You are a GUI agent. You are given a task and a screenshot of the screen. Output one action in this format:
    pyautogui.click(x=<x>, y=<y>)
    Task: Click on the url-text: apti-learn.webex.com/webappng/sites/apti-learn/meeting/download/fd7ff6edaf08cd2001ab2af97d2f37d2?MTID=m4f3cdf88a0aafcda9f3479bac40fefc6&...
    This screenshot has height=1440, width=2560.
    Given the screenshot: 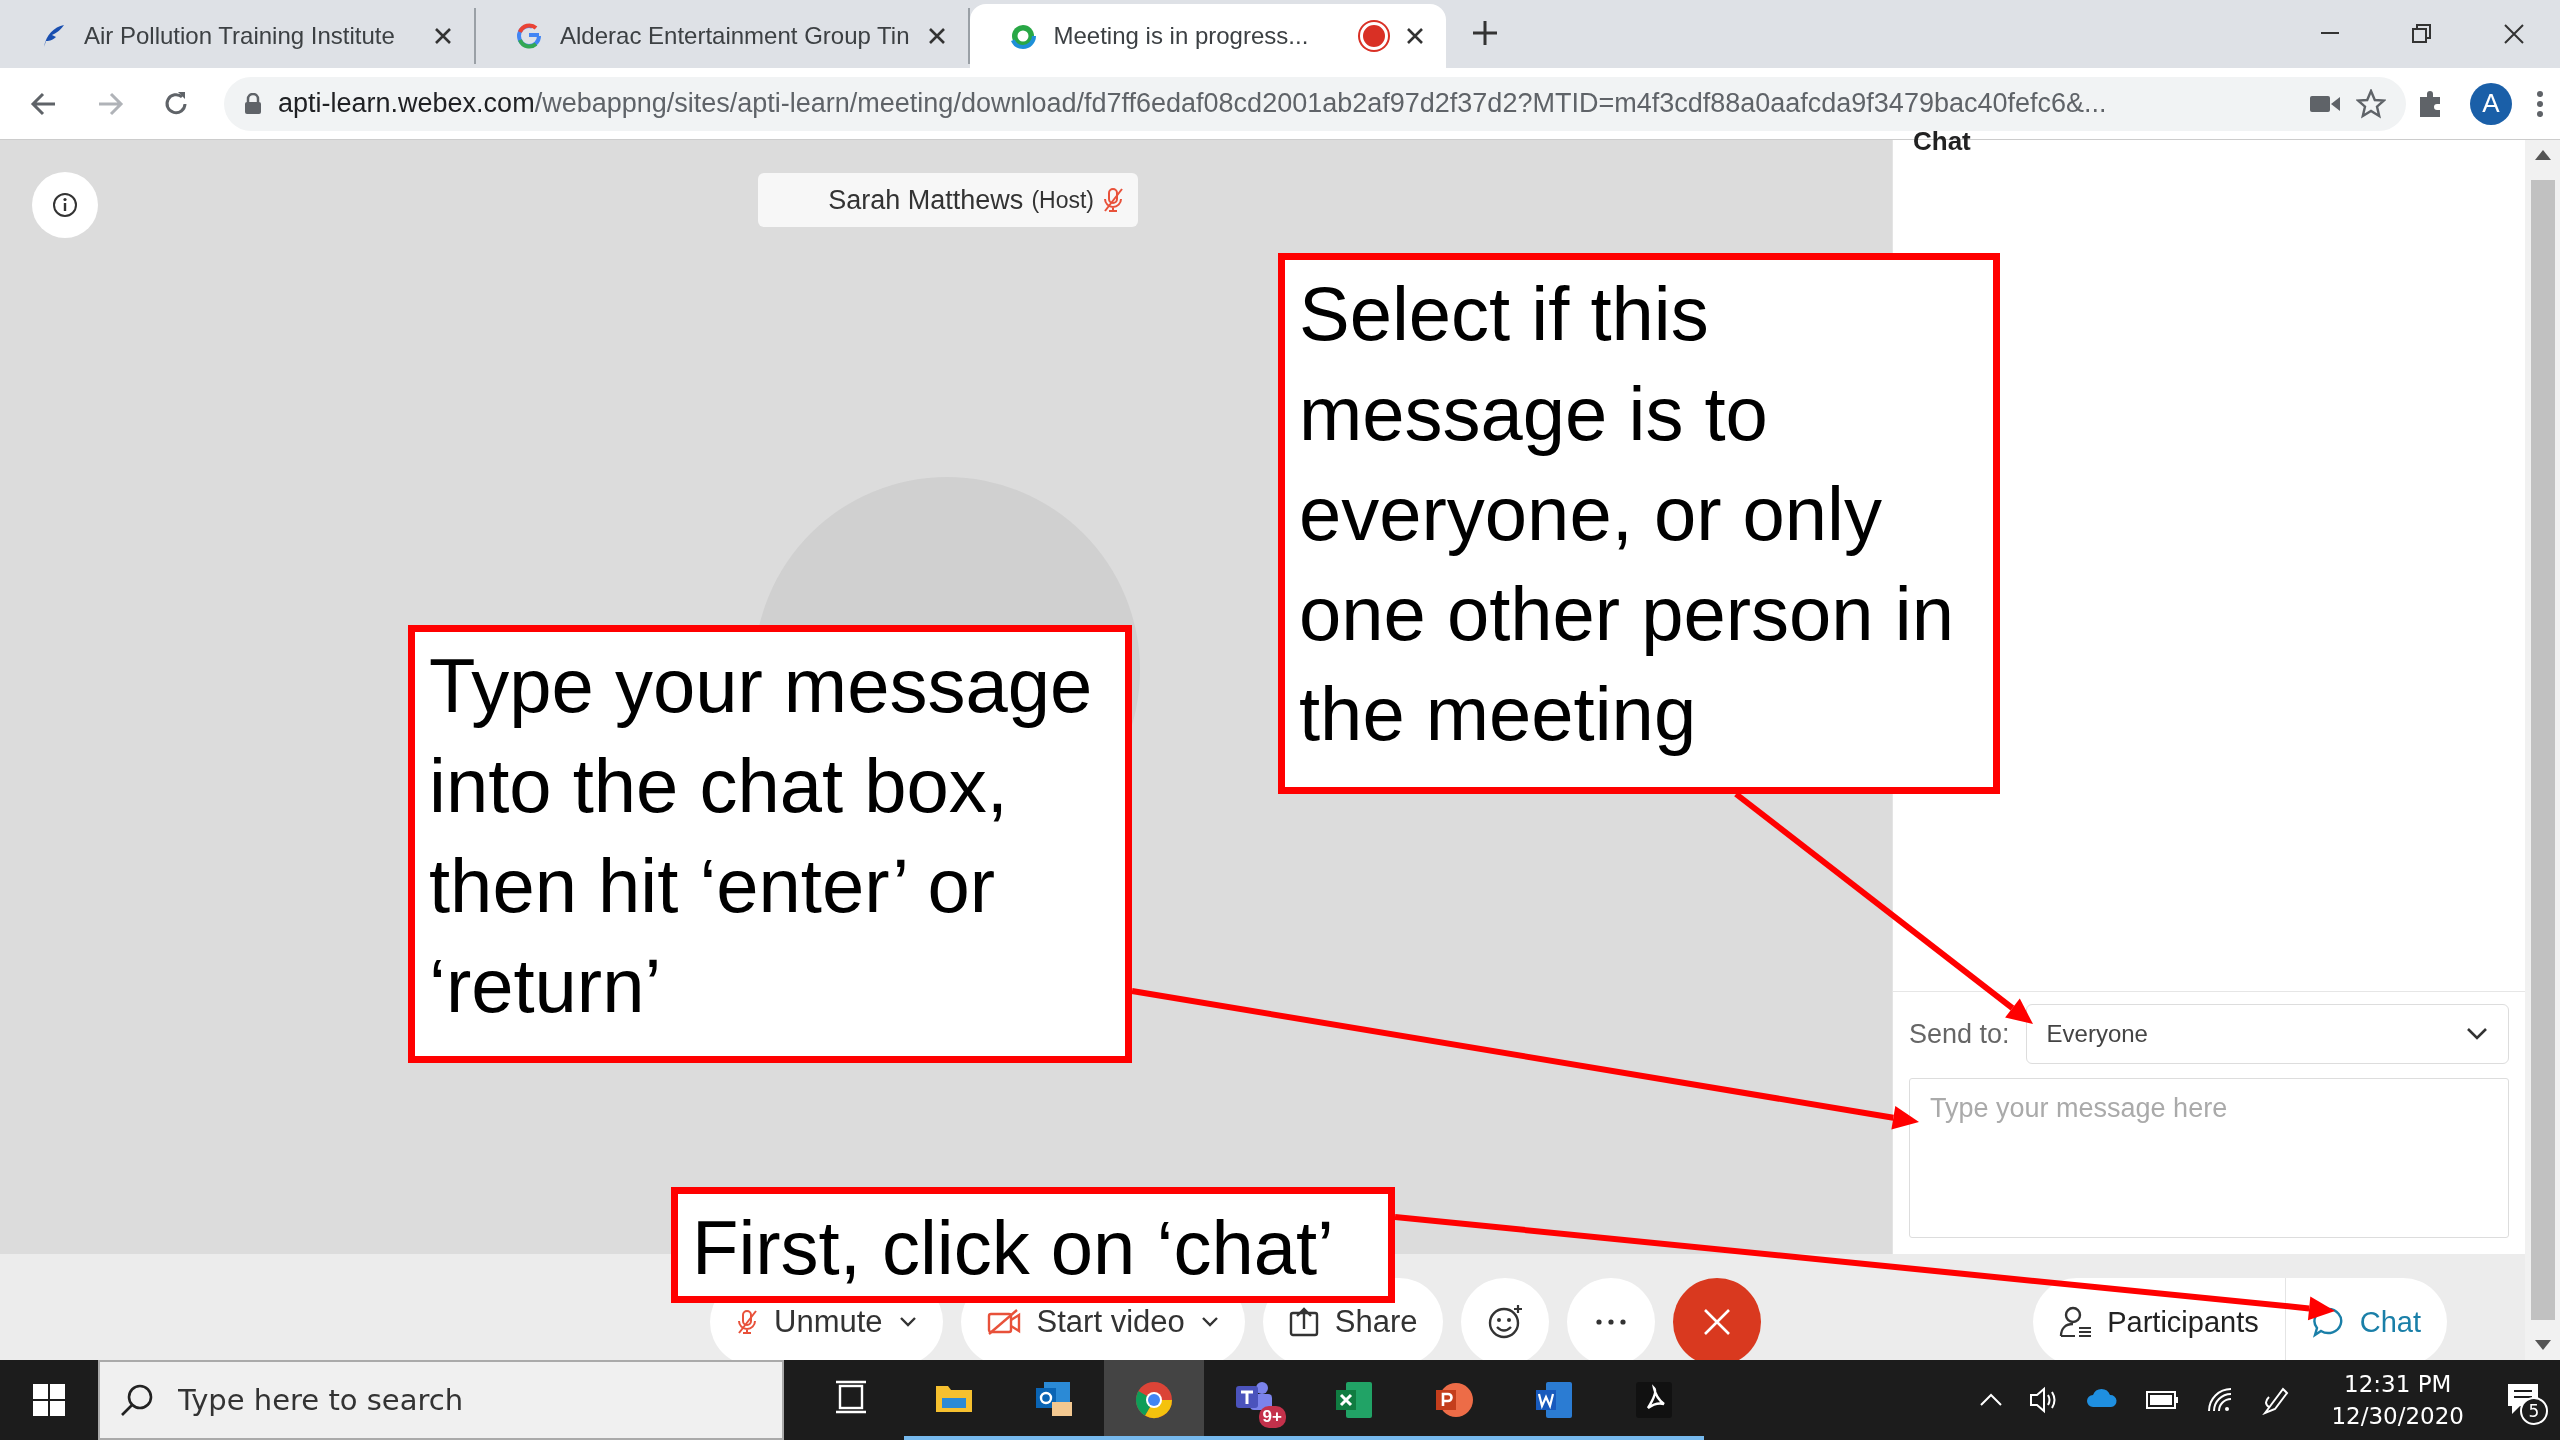 What is the action you would take?
    pyautogui.click(x=1193, y=103)
    